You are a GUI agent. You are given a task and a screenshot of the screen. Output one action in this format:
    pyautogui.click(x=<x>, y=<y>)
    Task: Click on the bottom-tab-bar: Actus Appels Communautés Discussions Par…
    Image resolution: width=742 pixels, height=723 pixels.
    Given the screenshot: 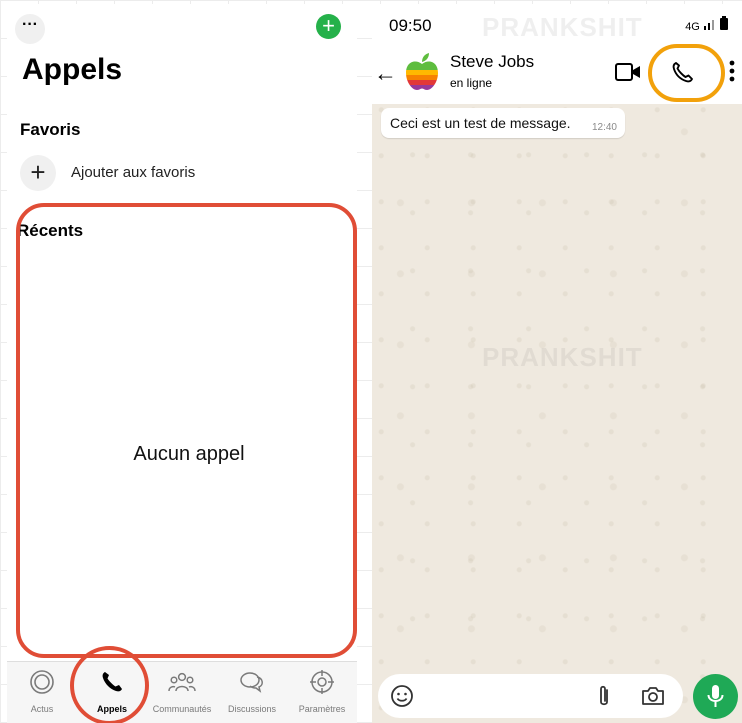 What is the action you would take?
    pyautogui.click(x=182, y=692)
    